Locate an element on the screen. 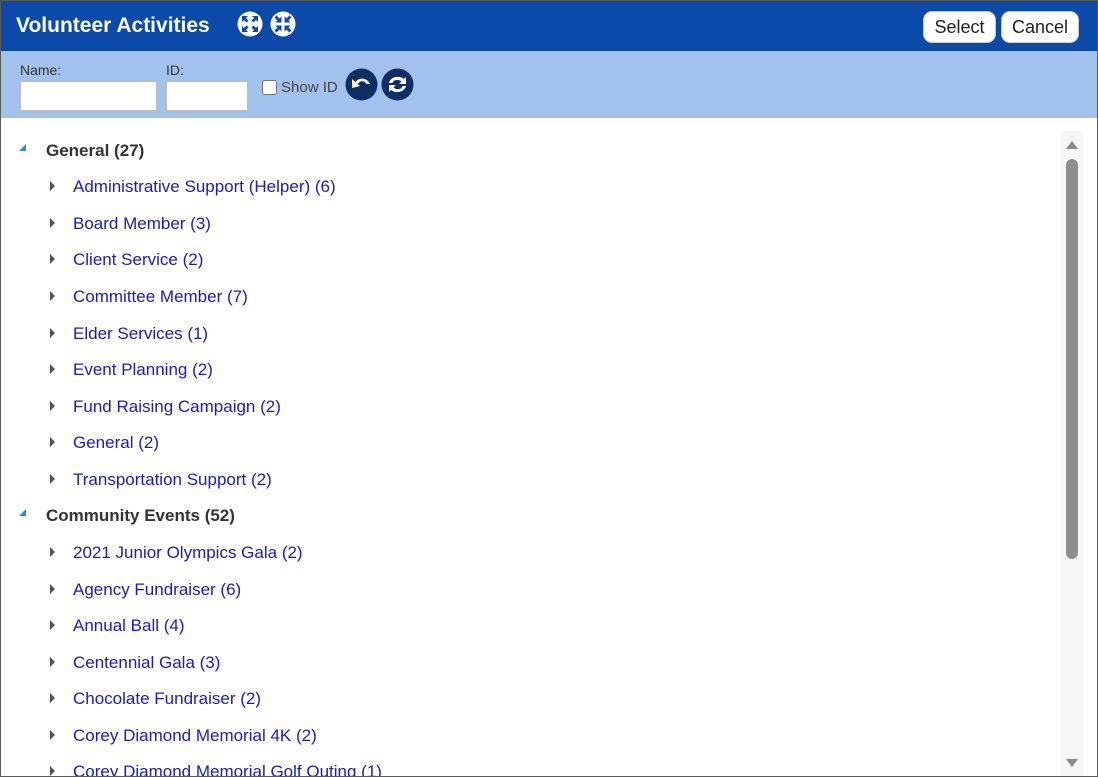 The image size is (1098, 777). tree-item: Fund Raising Campaign (2) is located at coordinates (501, 407).